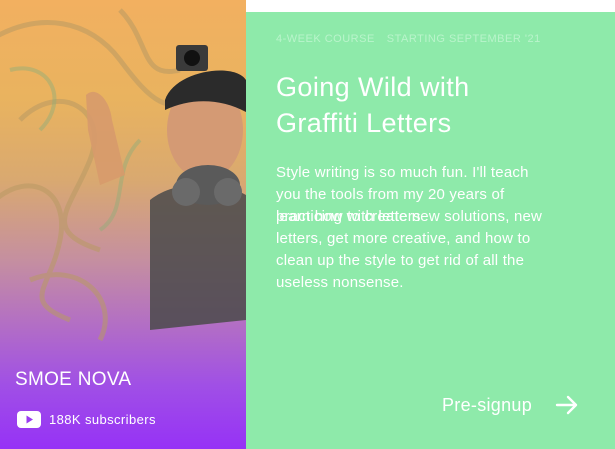 This screenshot has height=449, width=615. I want to click on description-line: Style writing is so much fun. I'll teach, so click(402, 172).